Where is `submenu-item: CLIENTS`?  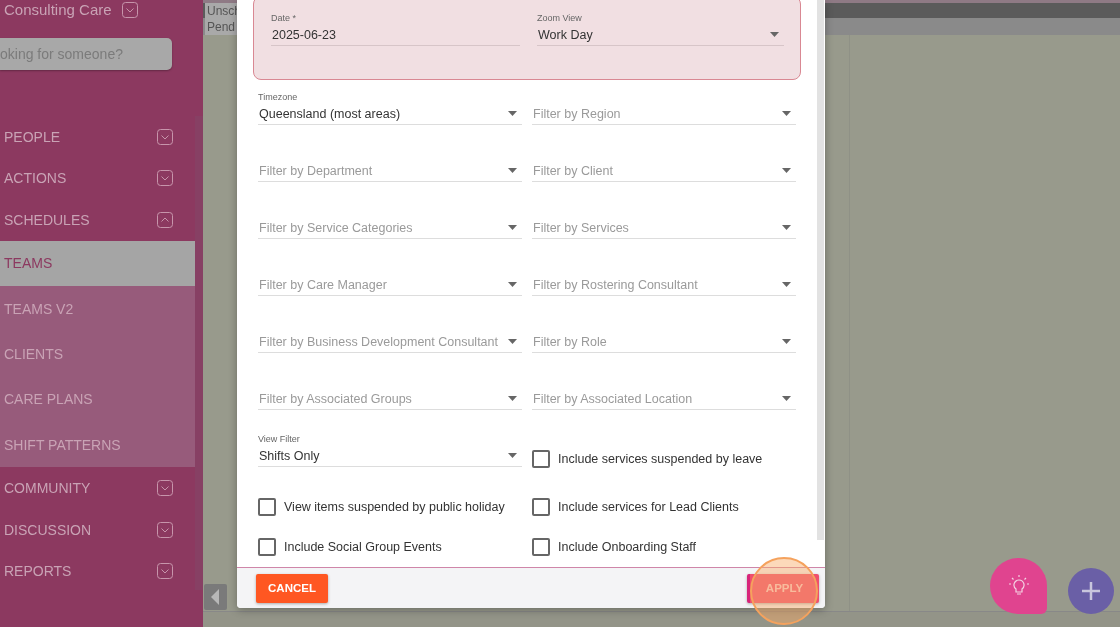
submenu-item: CLIENTS is located at coordinates (97, 354).